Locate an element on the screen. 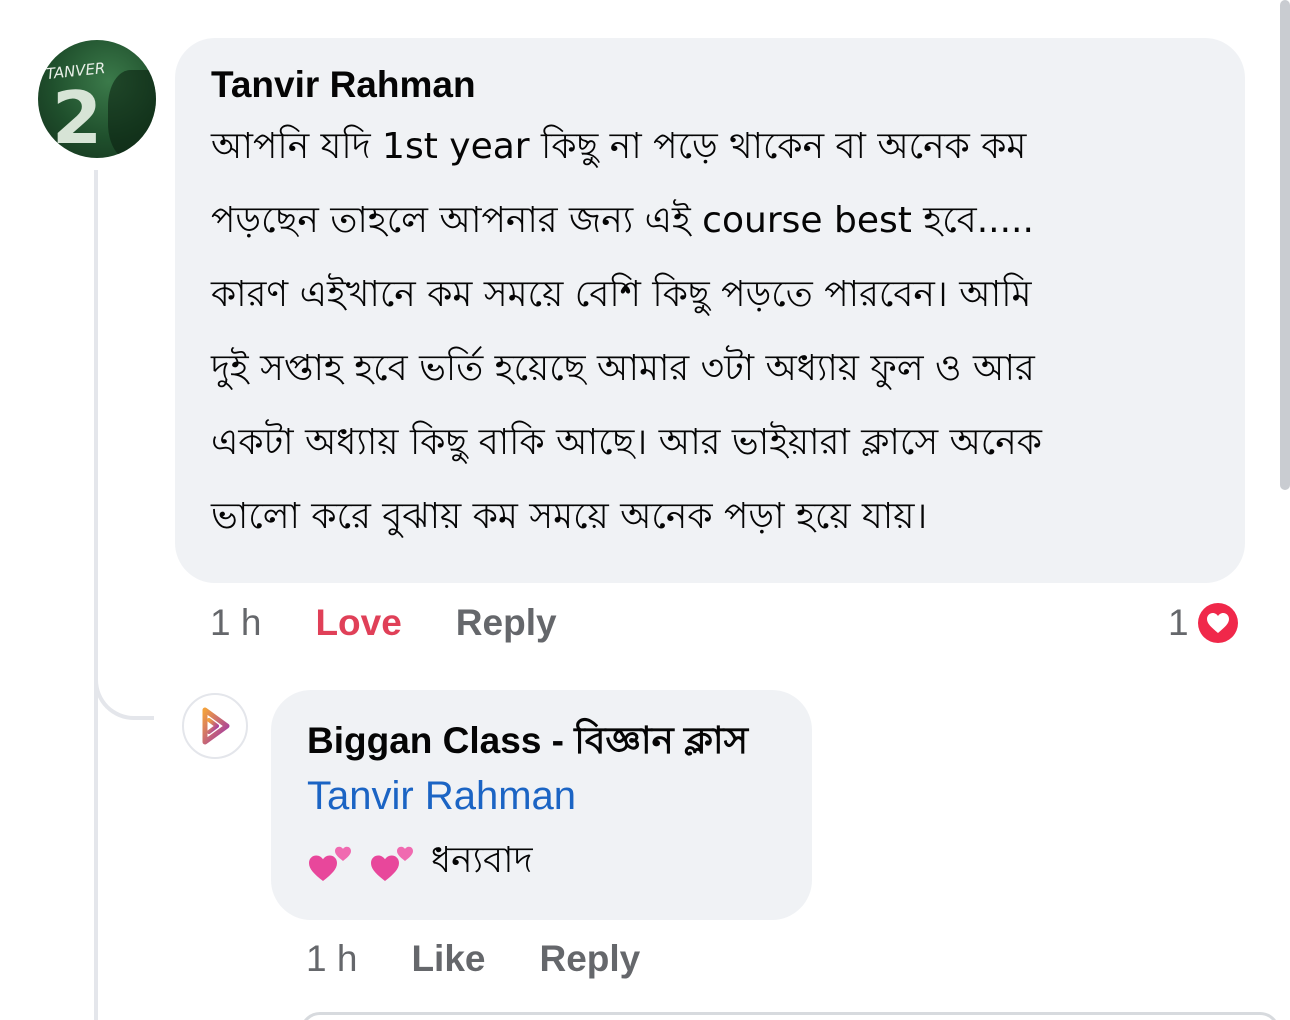 The width and height of the screenshot is (1290, 1020). thread-connector-curve is located at coordinates (124, 685).